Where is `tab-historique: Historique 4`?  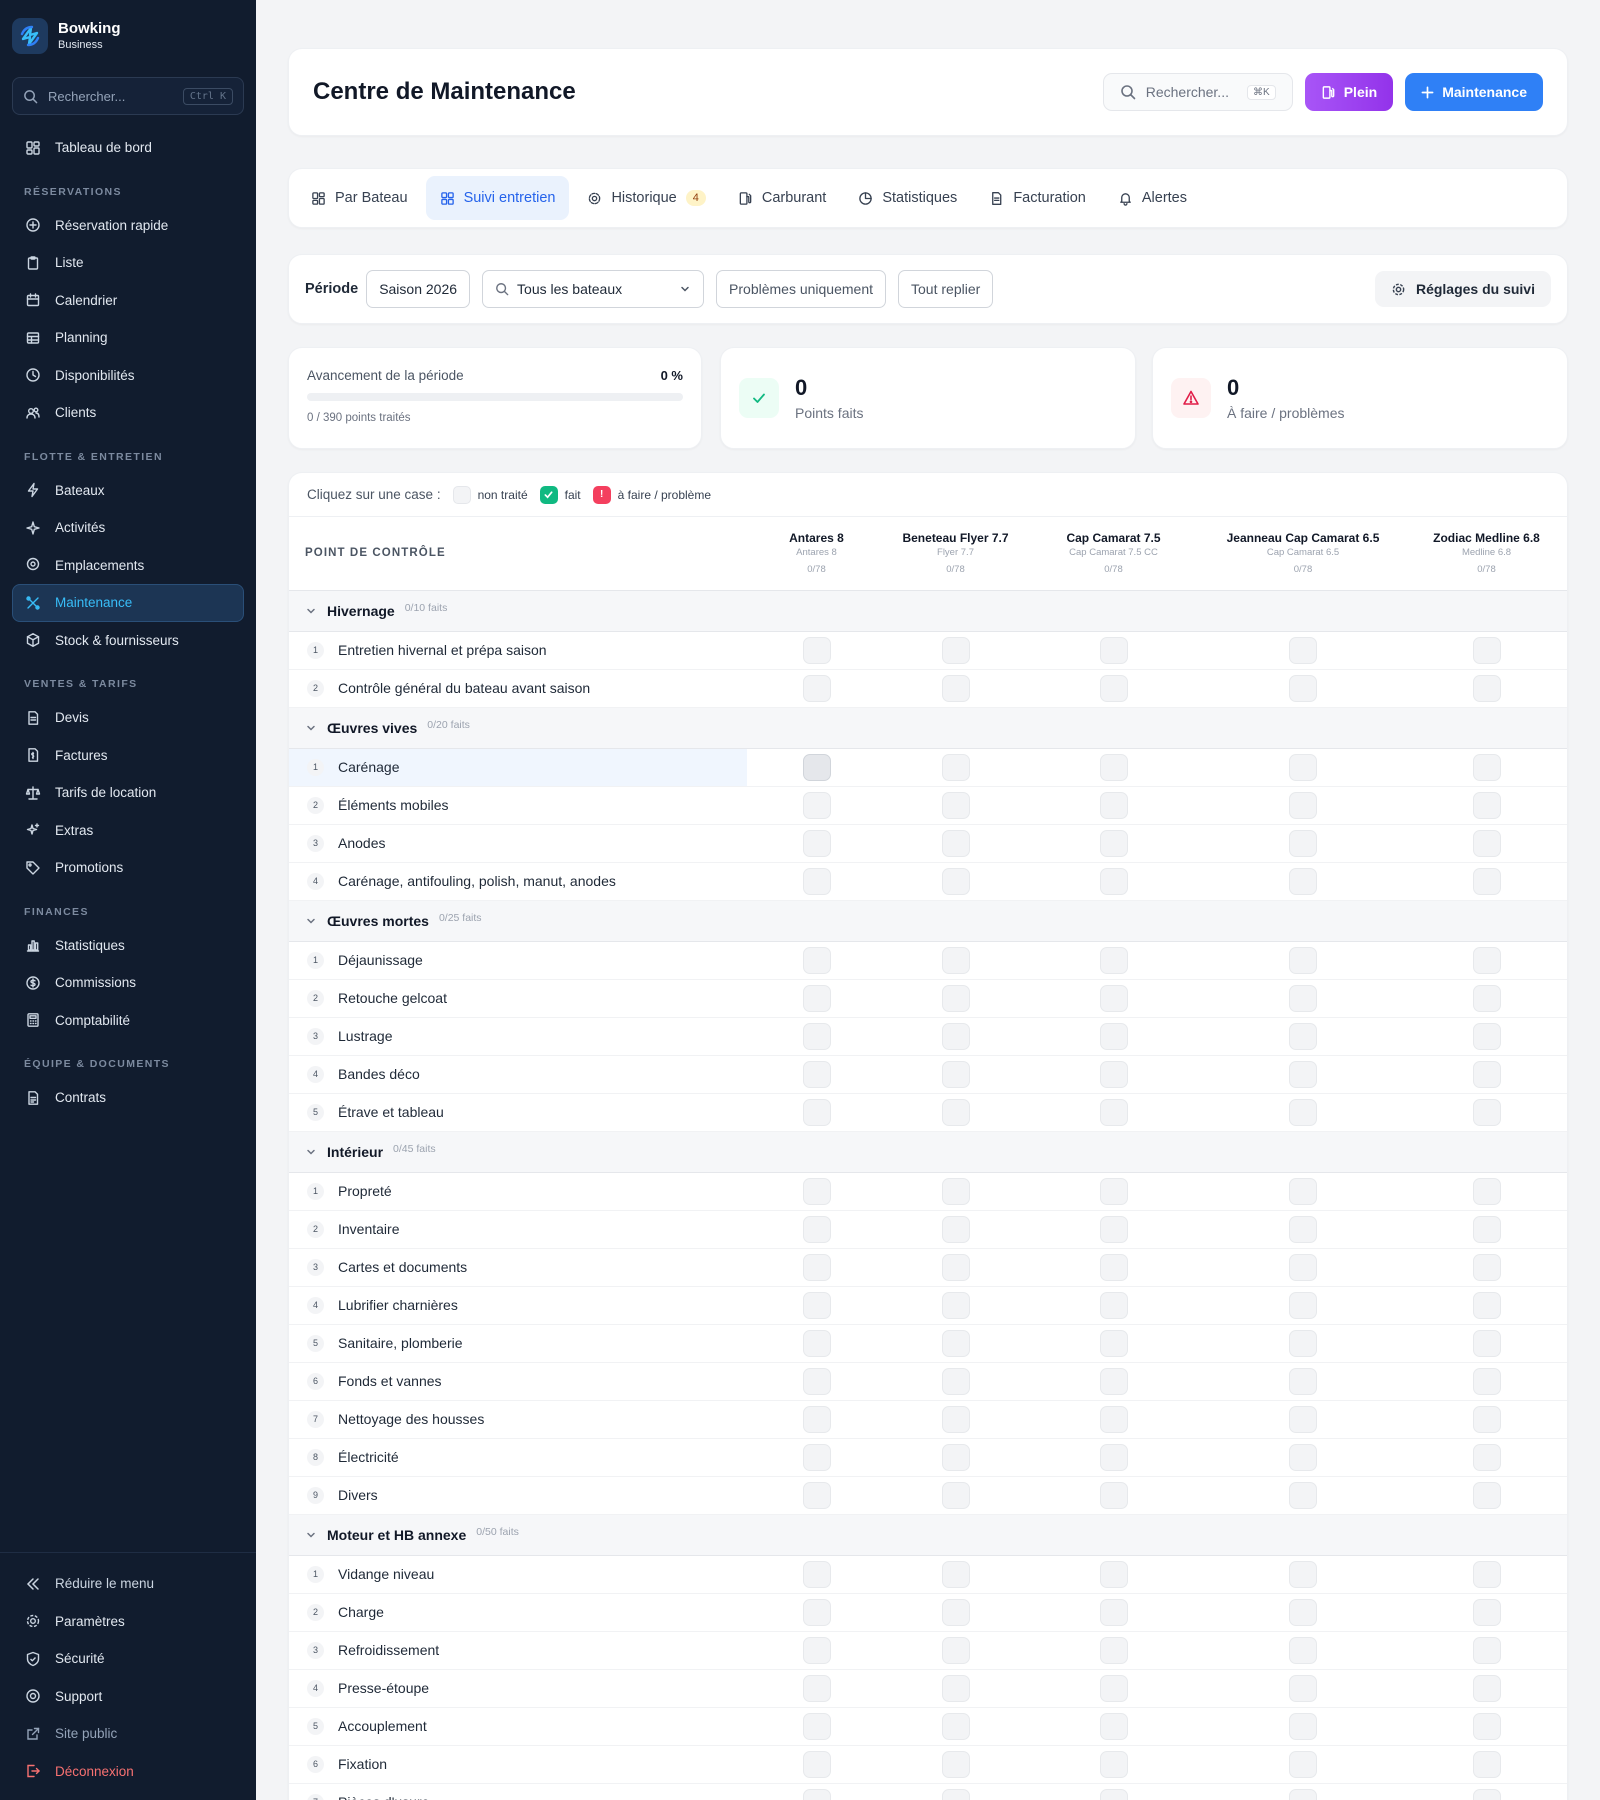 tab-historique: Historique 4 is located at coordinates (646, 198).